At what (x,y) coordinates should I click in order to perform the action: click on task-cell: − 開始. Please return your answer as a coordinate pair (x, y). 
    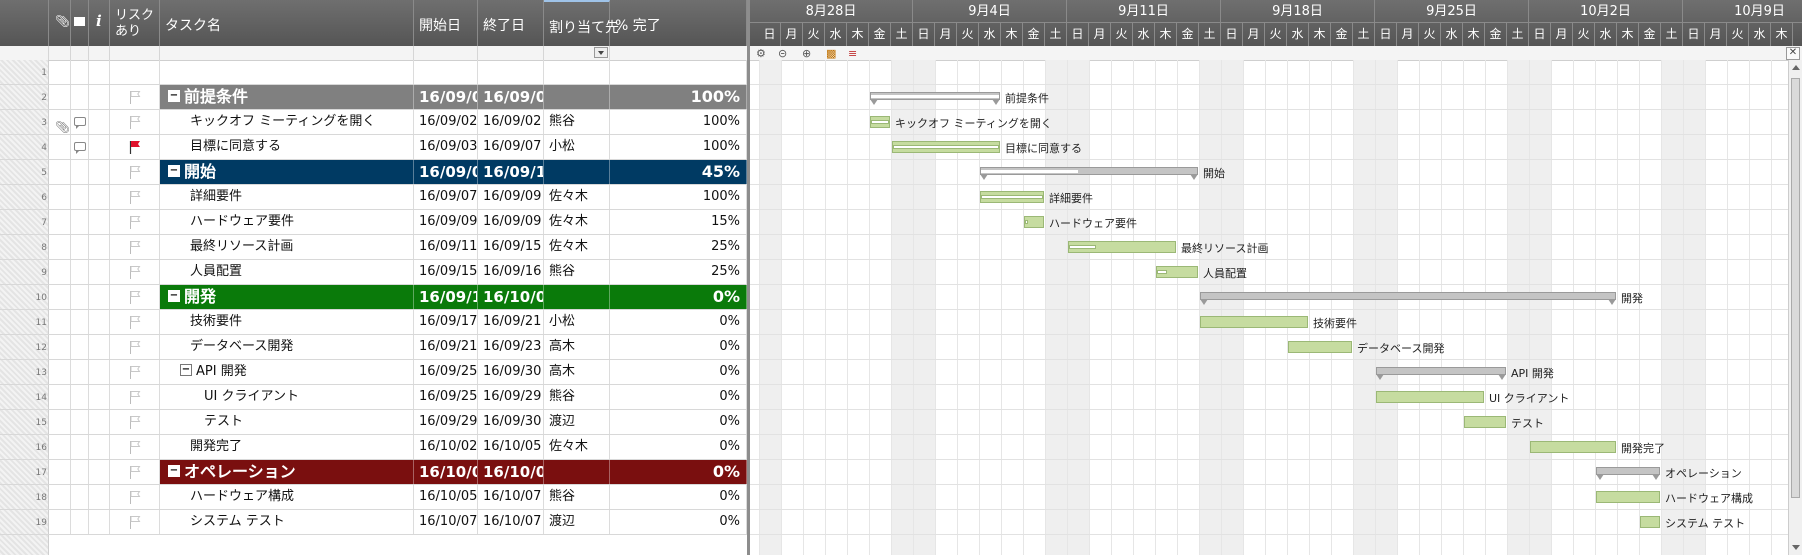
    Looking at the image, I should click on (287, 172).